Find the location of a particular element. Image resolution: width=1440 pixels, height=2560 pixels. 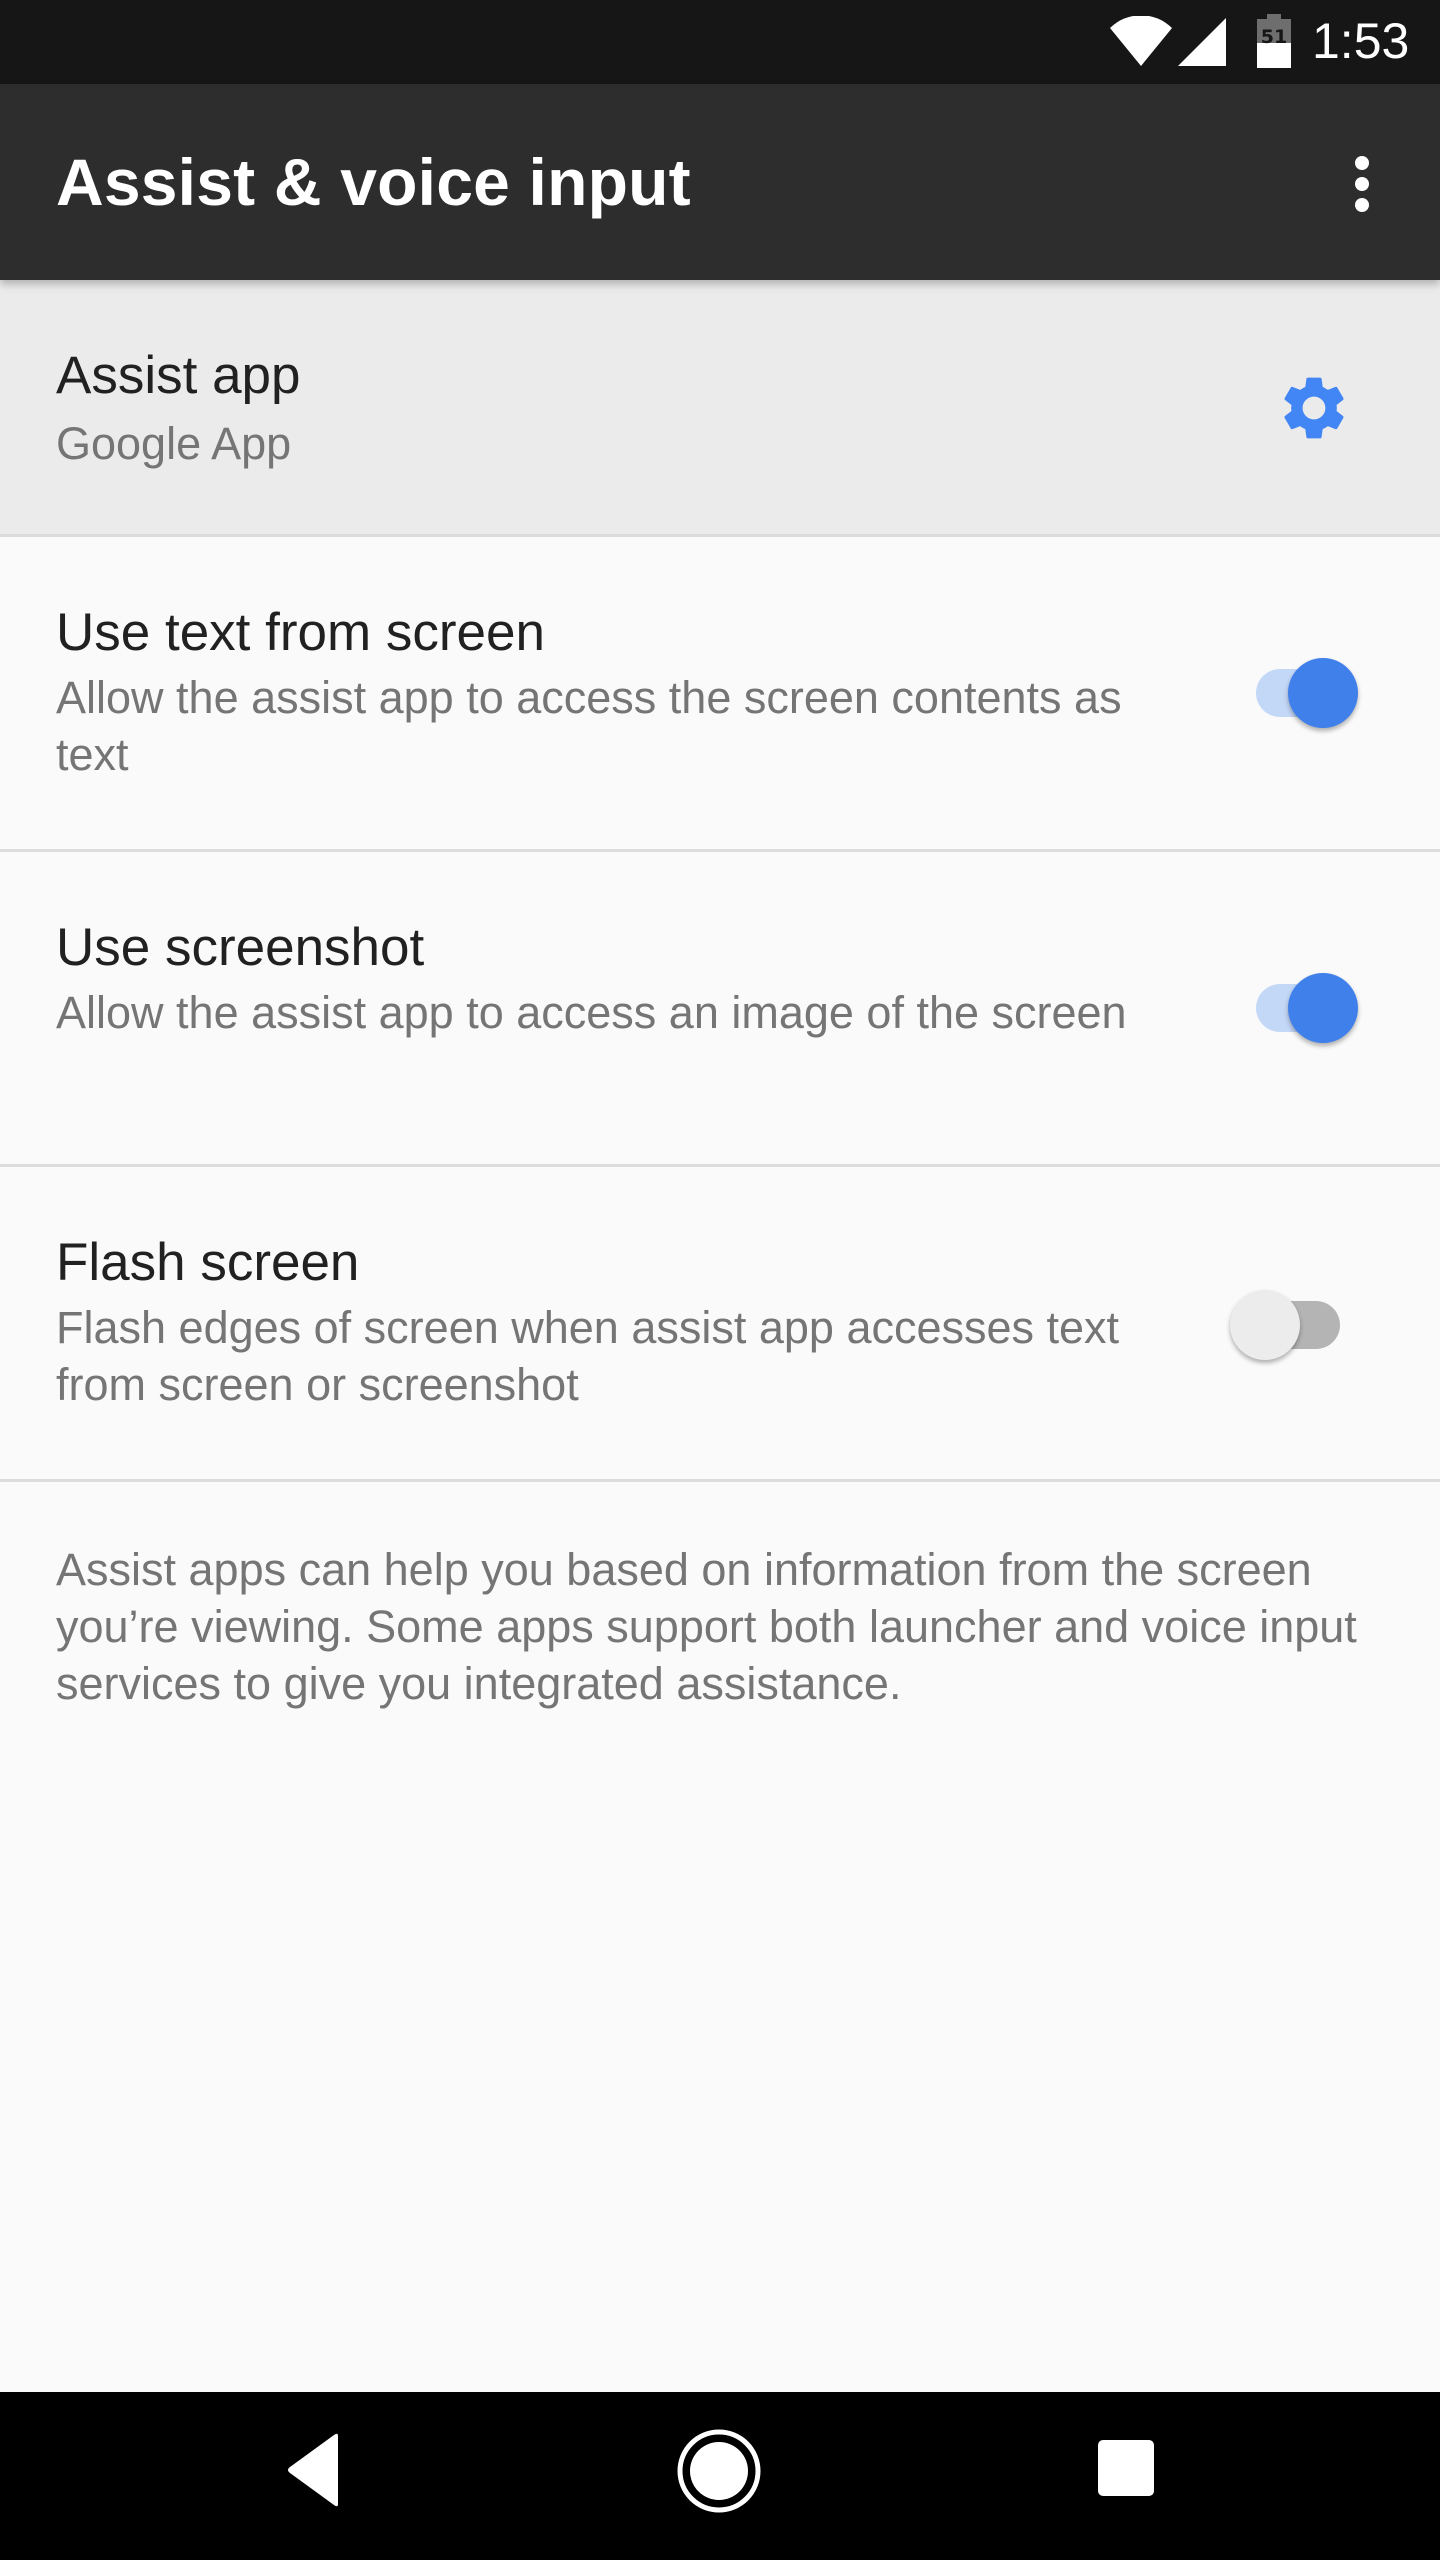

status-bar: 51 1:53 is located at coordinates (720, 42).